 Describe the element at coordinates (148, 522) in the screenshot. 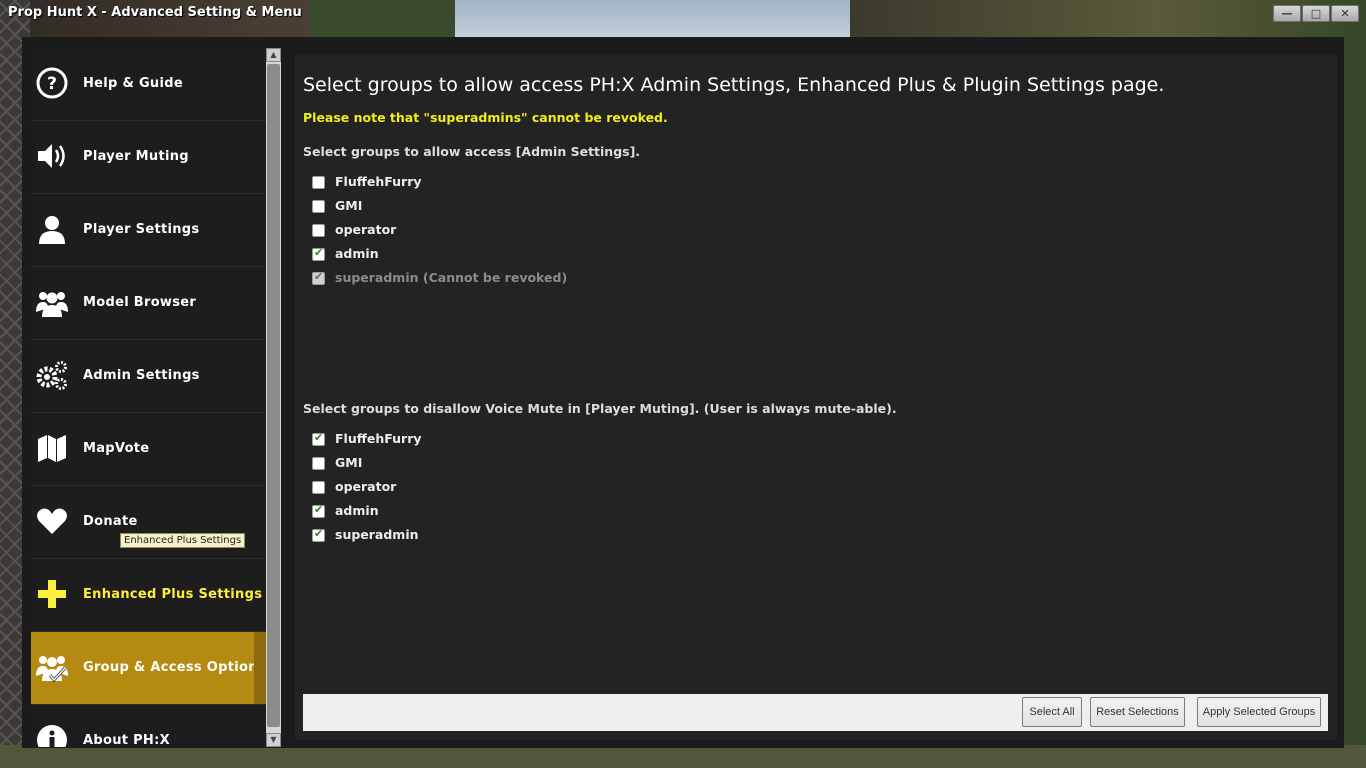

I see `sidebar-item-donate: Donate` at that location.